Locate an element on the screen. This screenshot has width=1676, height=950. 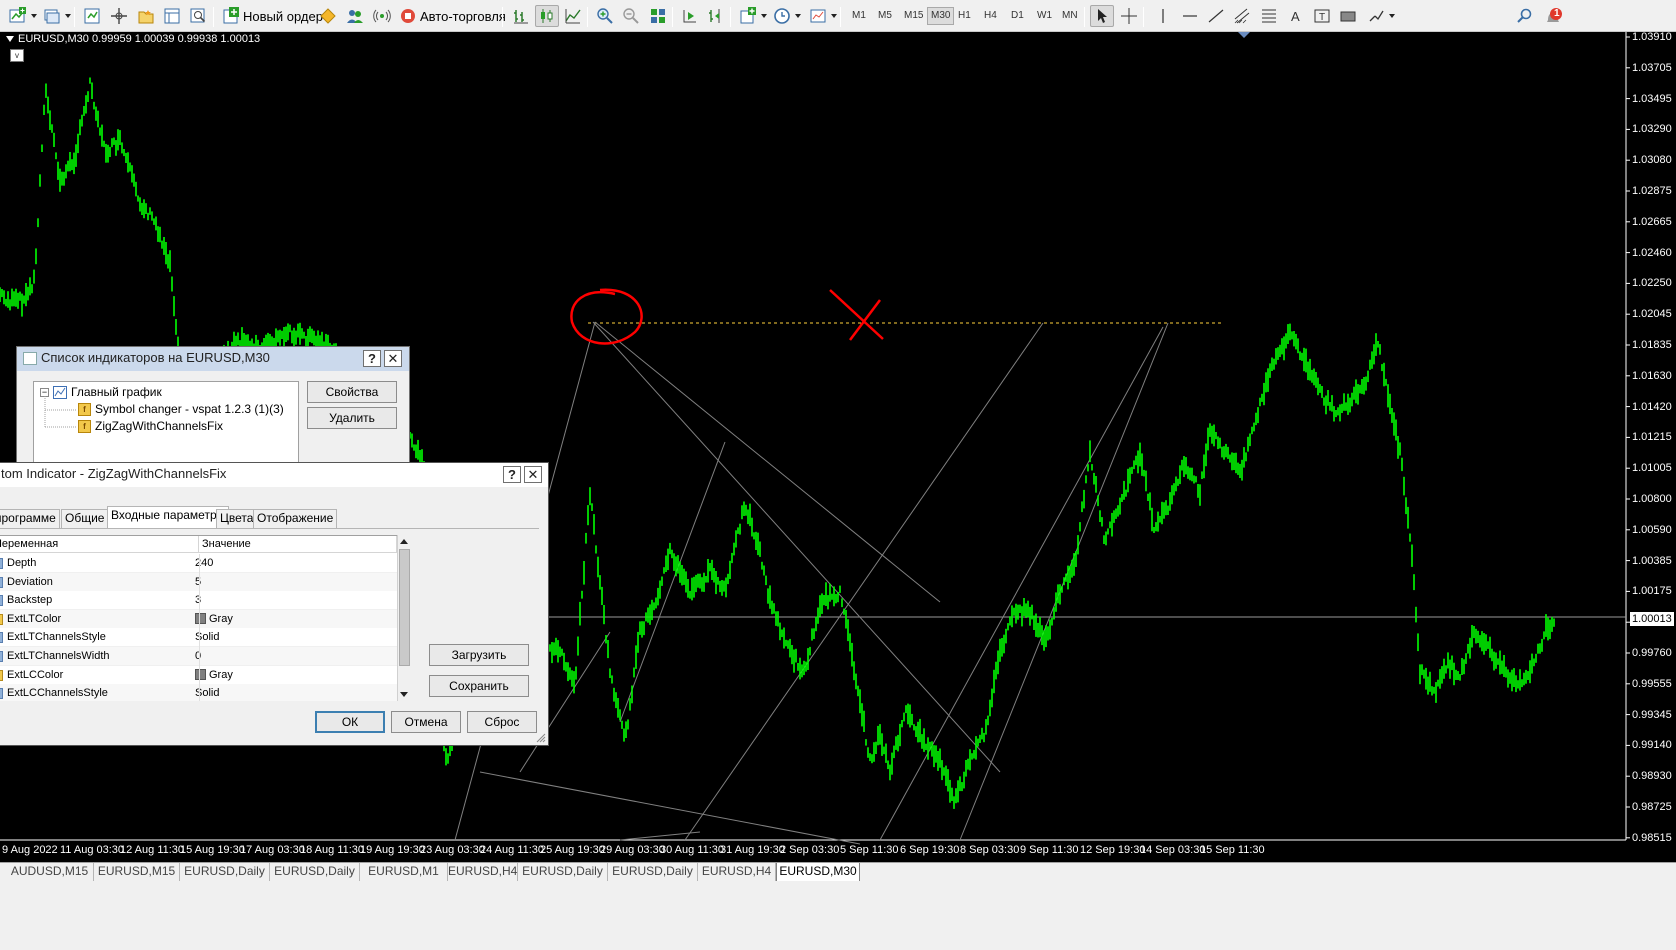
chart-tab: AUDUSD,M15 is located at coordinates (50, 872).